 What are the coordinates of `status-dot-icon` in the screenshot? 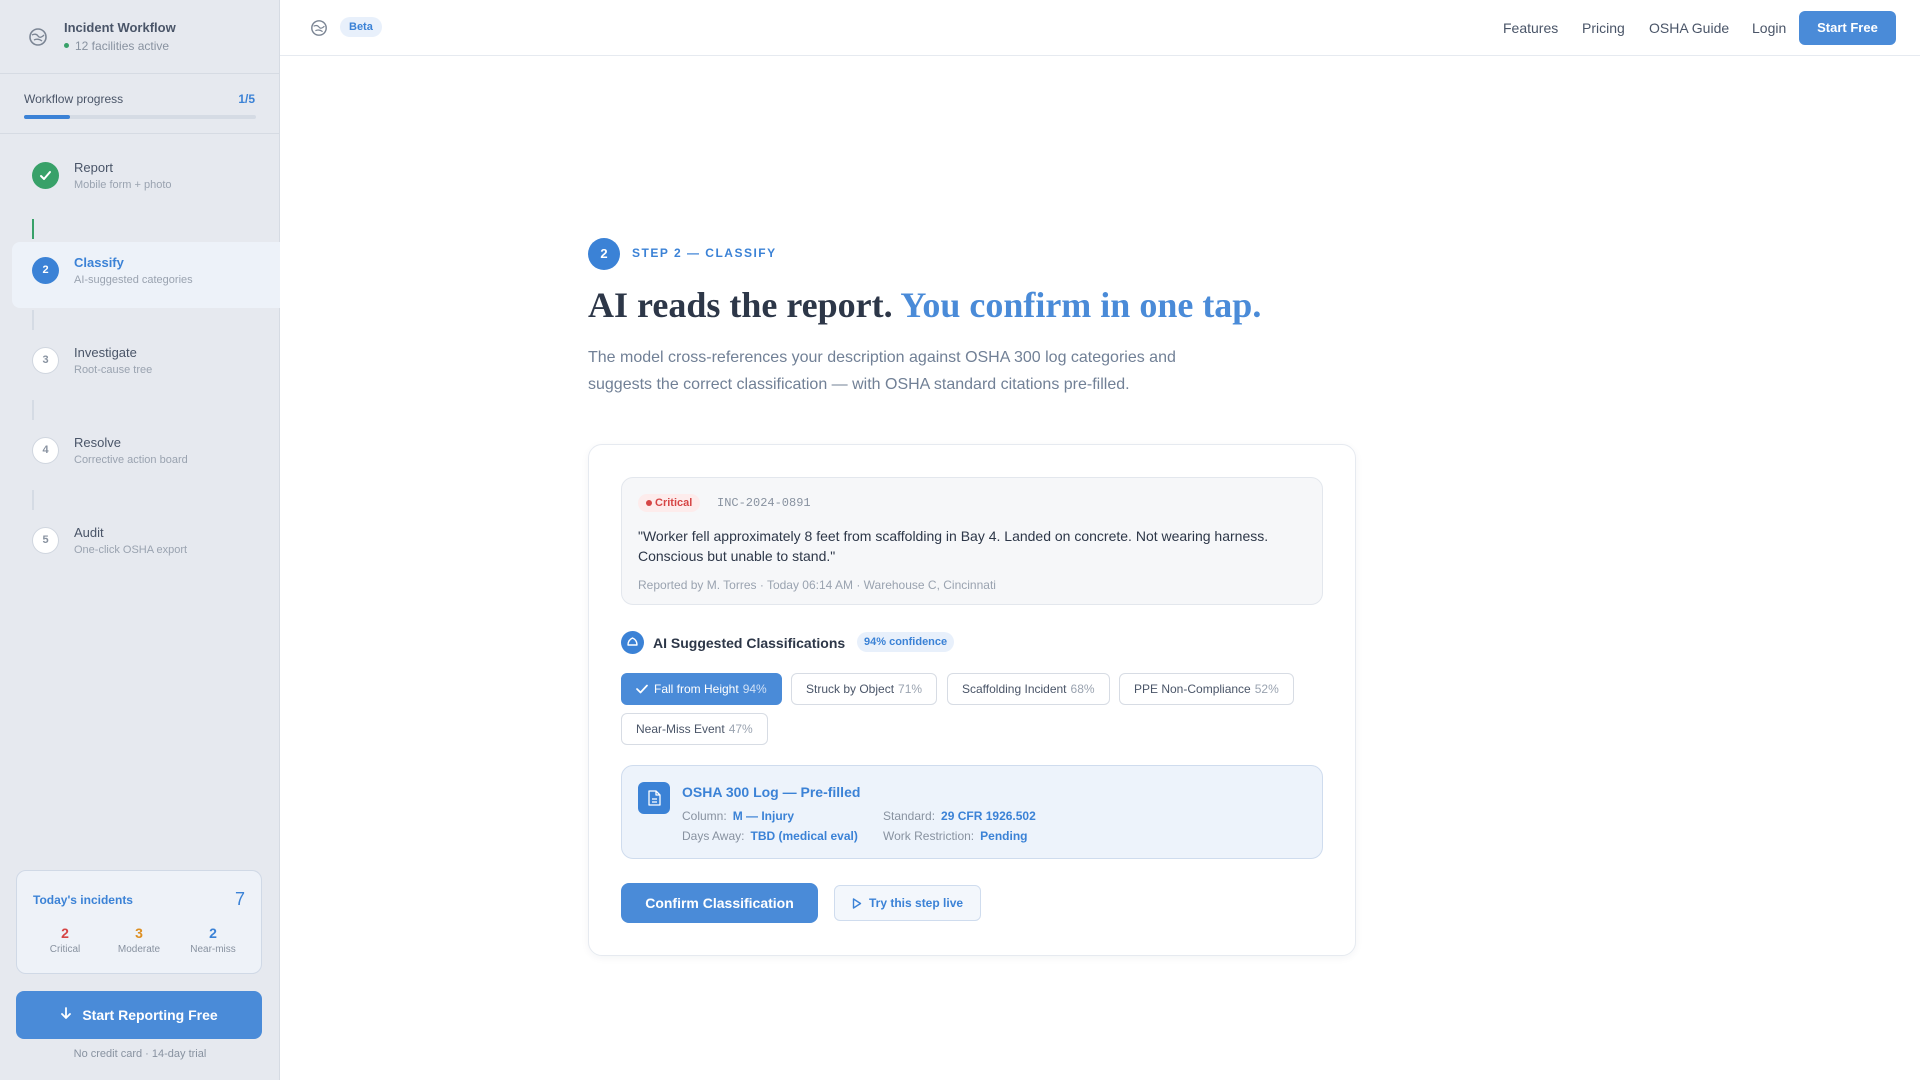 It's located at (66, 46).